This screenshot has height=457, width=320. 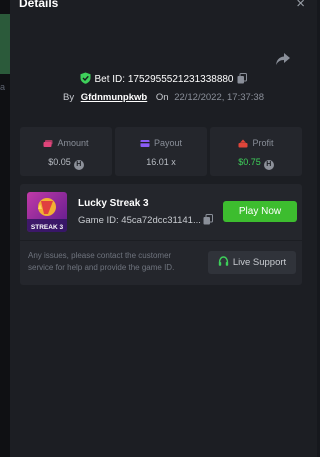 I want to click on shield-check-icon, so click(x=85, y=78).